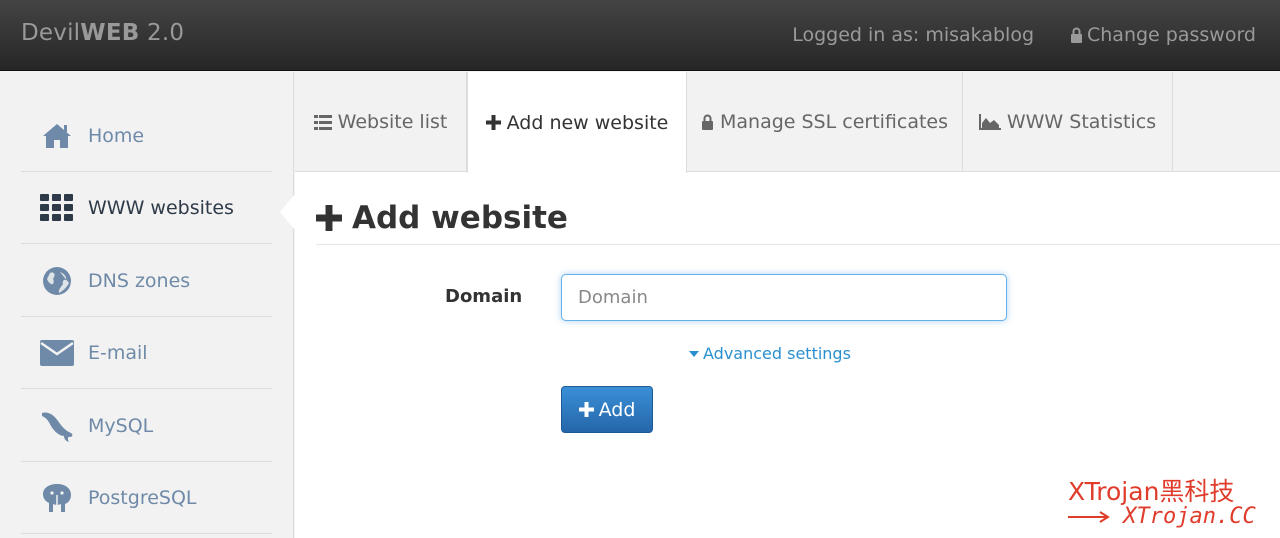 The width and height of the screenshot is (1280, 538). I want to click on brand-bold: WEB, so click(110, 33).